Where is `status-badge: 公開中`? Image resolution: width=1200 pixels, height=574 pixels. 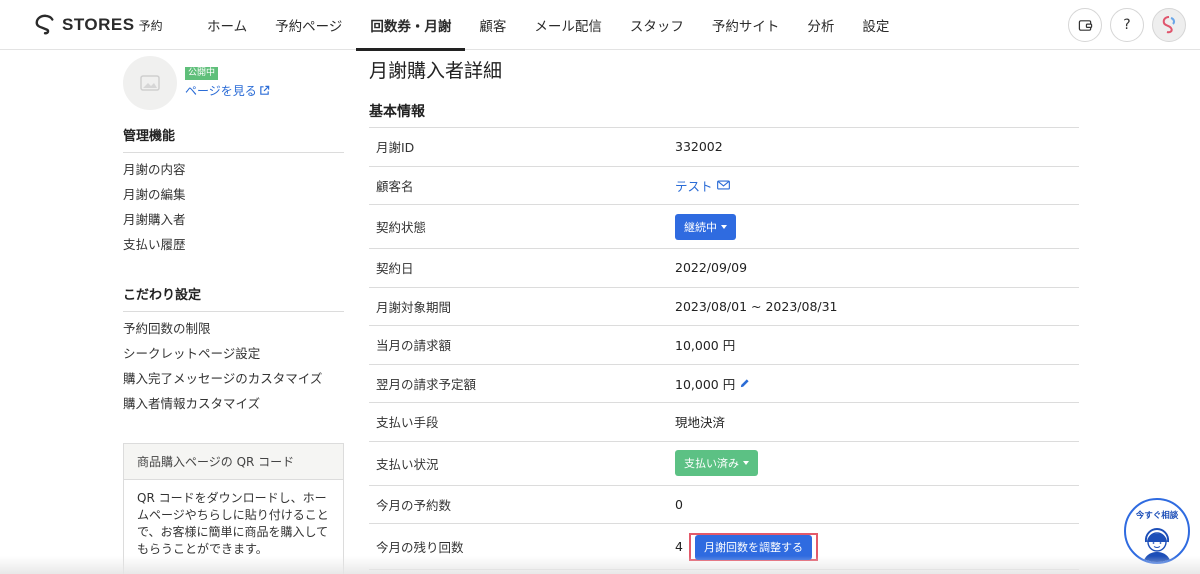 status-badge: 公開中 is located at coordinates (202, 73).